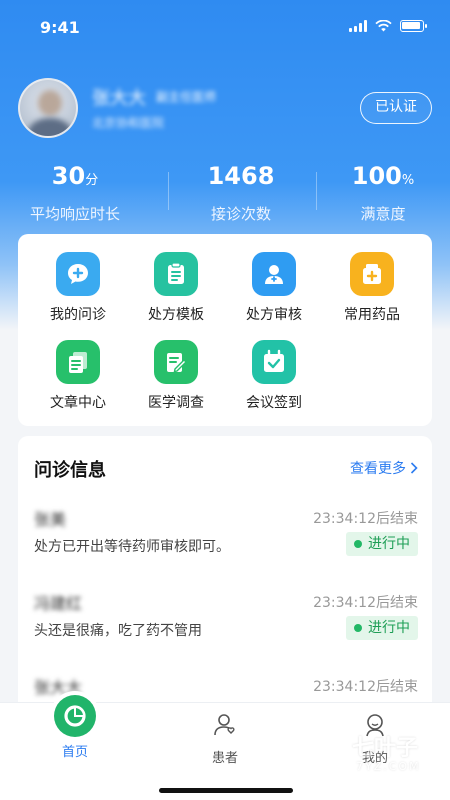 The image size is (450, 800). What do you see at coordinates (58, 603) in the screenshot?
I see `patient-name: 冯建红` at bounding box center [58, 603].